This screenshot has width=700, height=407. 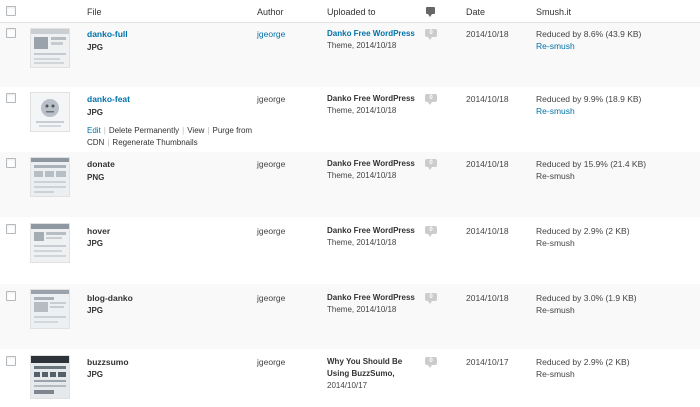 I want to click on file-name-link: buzzsumo, so click(x=108, y=362).